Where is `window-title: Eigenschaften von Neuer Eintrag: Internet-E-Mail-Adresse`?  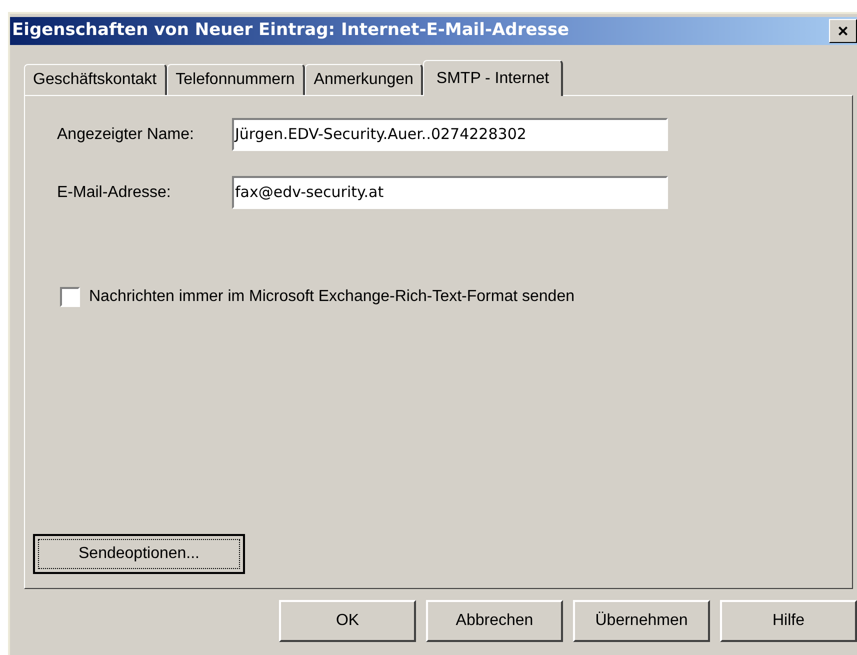 window-title: Eigenschaften von Neuer Eintrag: Internet-E-Mail-Adresse is located at coordinates (291, 30).